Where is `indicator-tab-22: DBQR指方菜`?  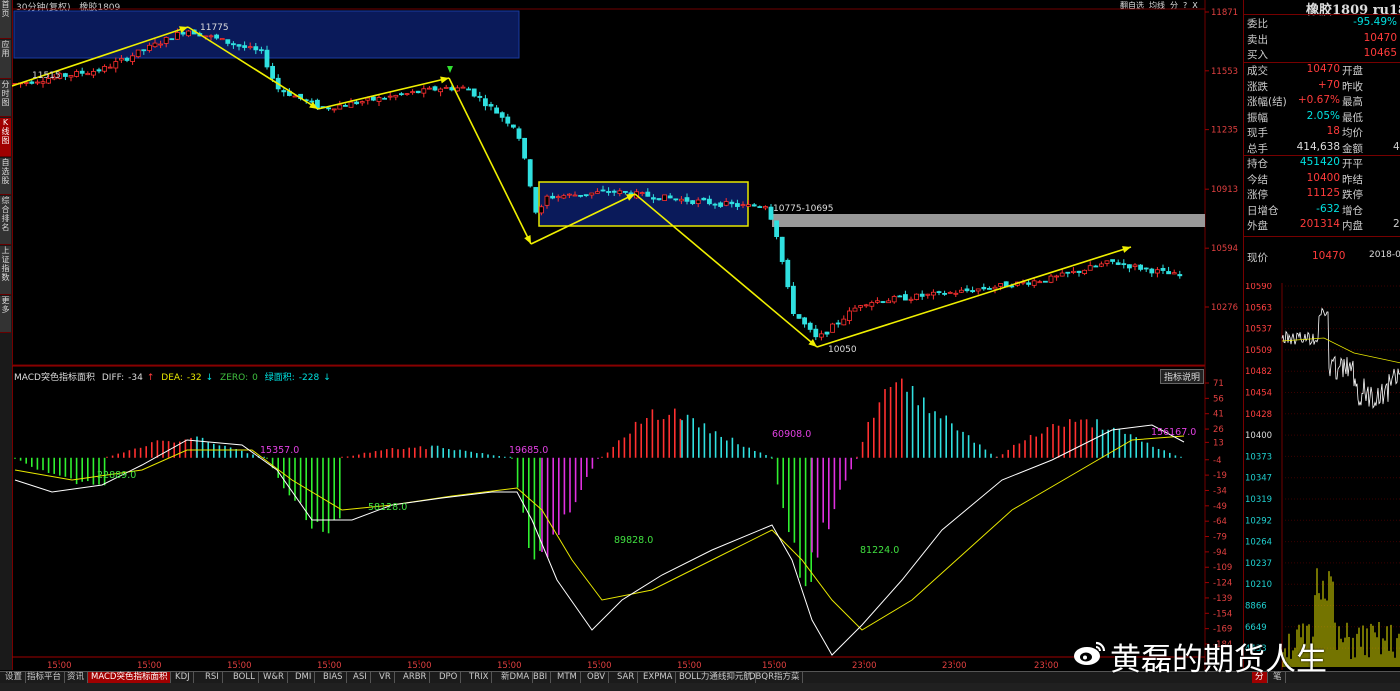
indicator-tab-22: DBQR指方菜 is located at coordinates (775, 677).